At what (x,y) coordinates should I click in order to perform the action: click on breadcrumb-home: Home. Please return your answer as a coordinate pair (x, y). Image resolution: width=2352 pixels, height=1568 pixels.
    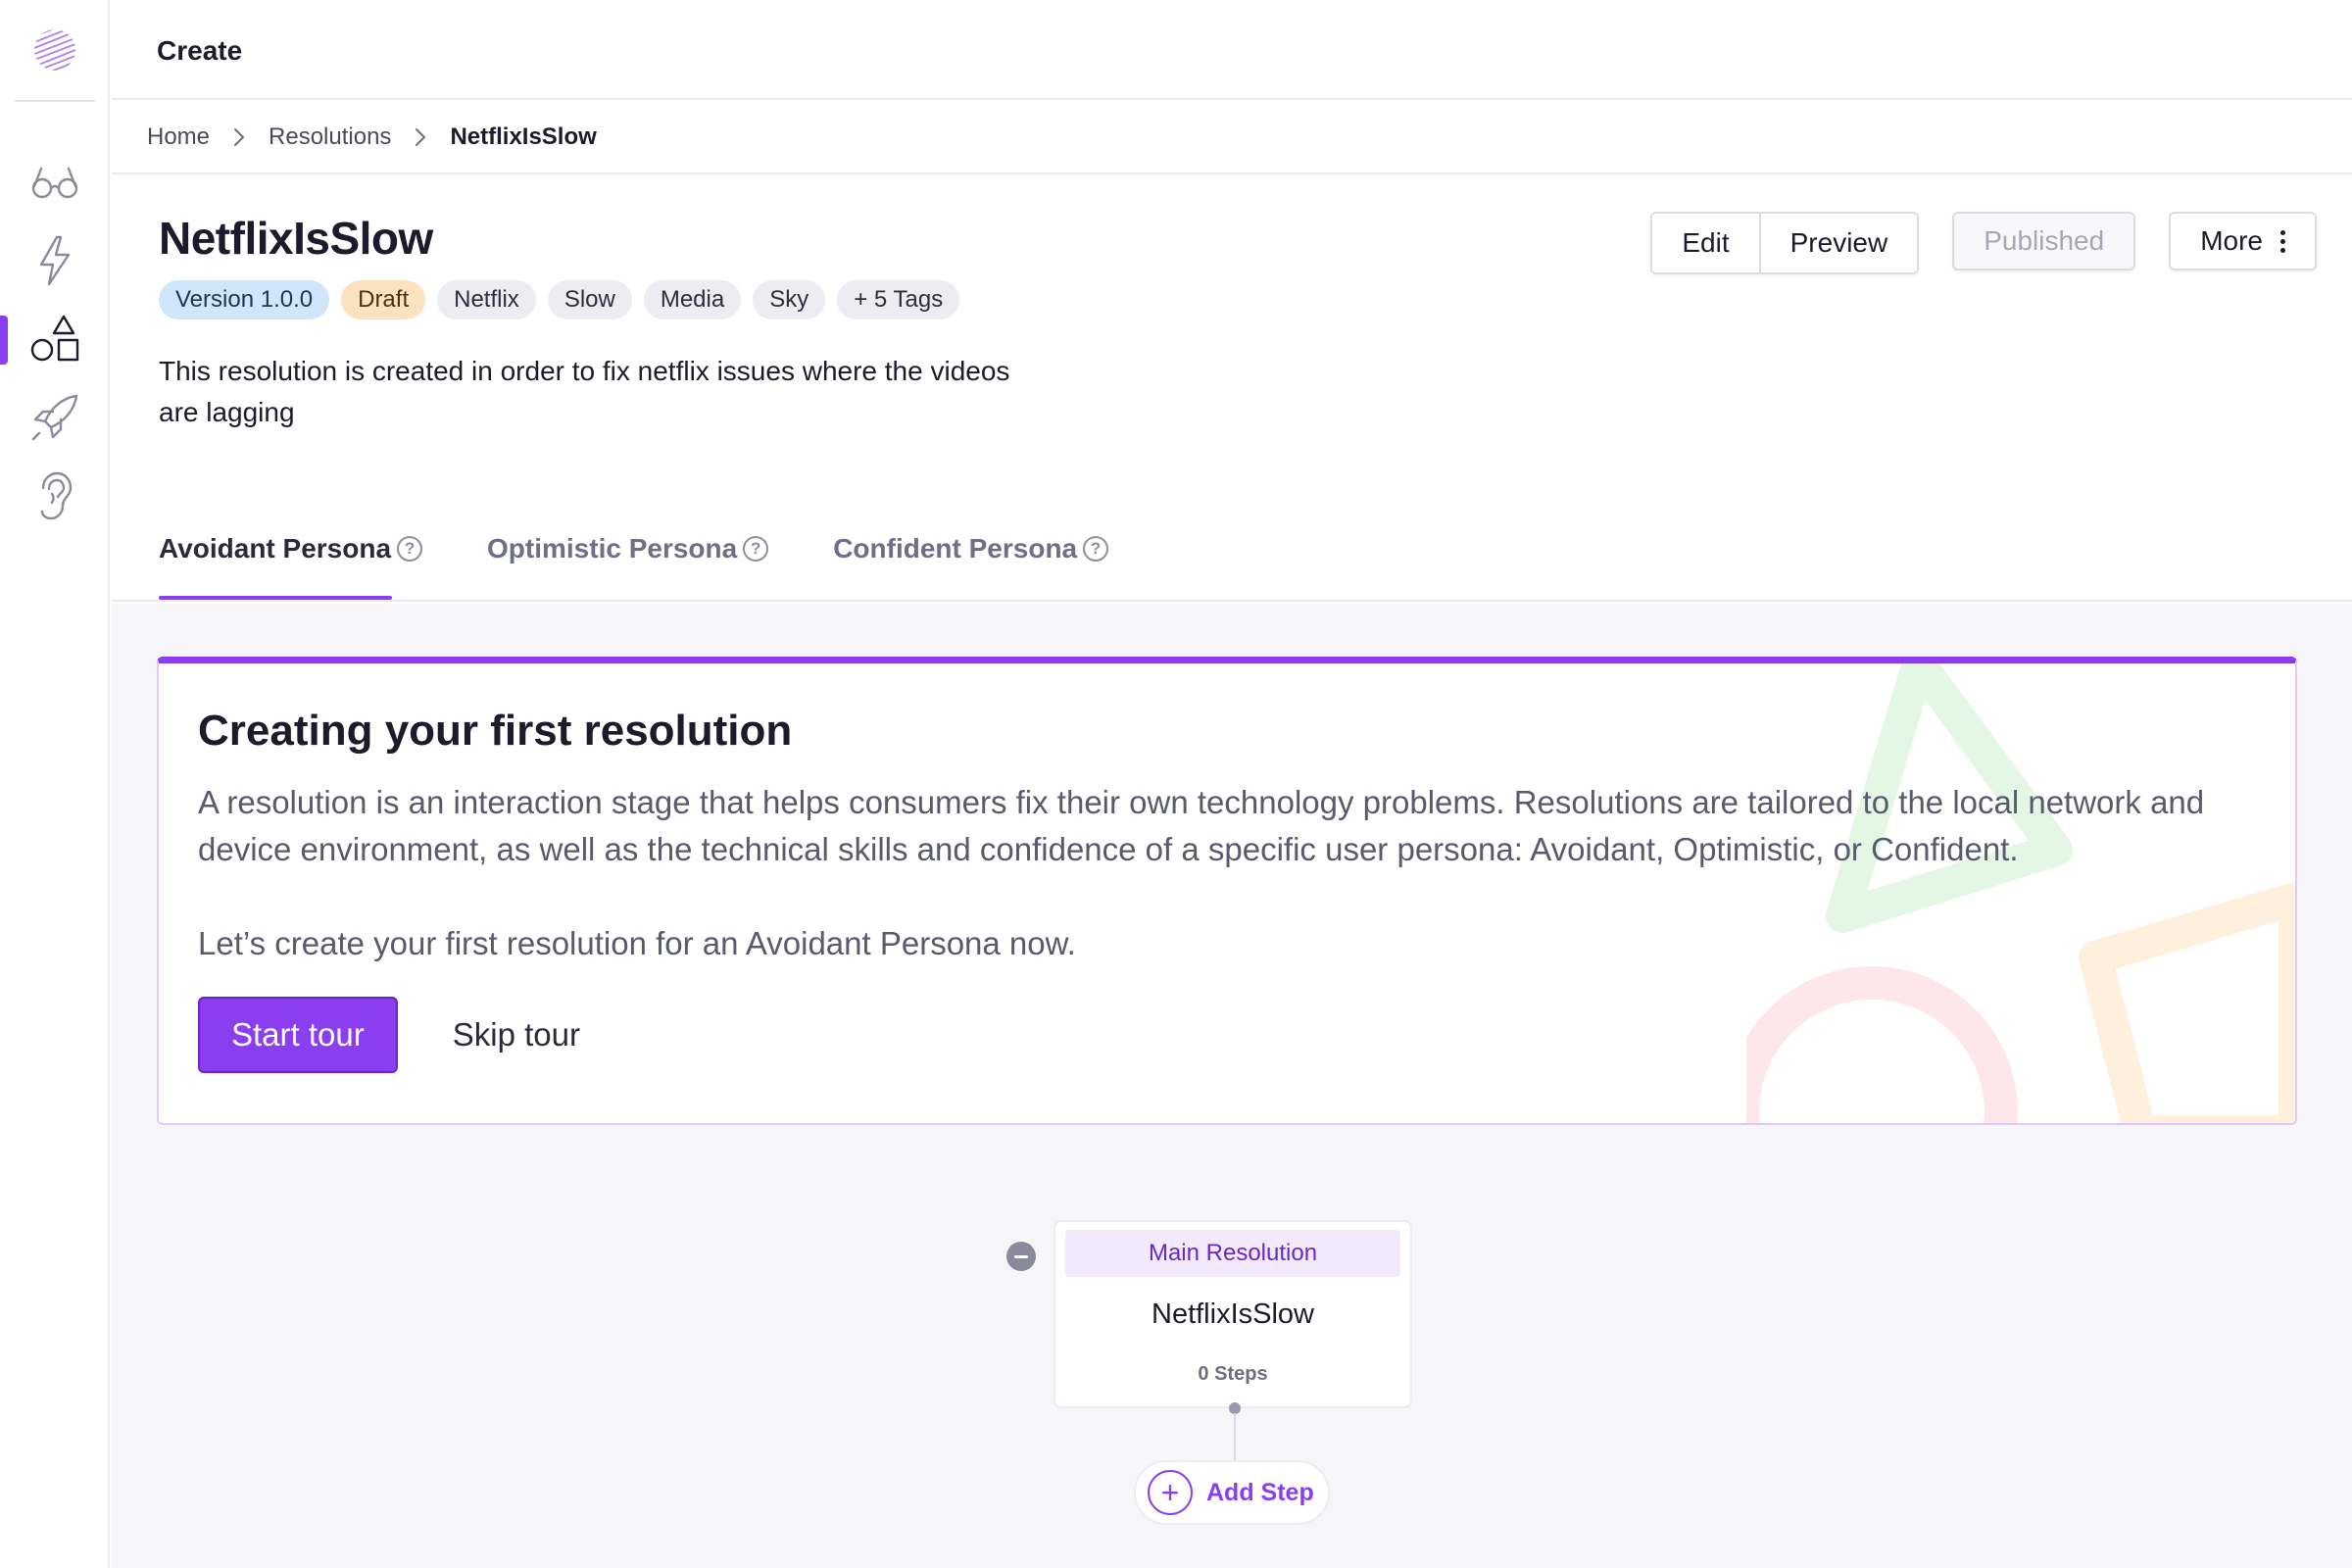
    Looking at the image, I should click on (178, 137).